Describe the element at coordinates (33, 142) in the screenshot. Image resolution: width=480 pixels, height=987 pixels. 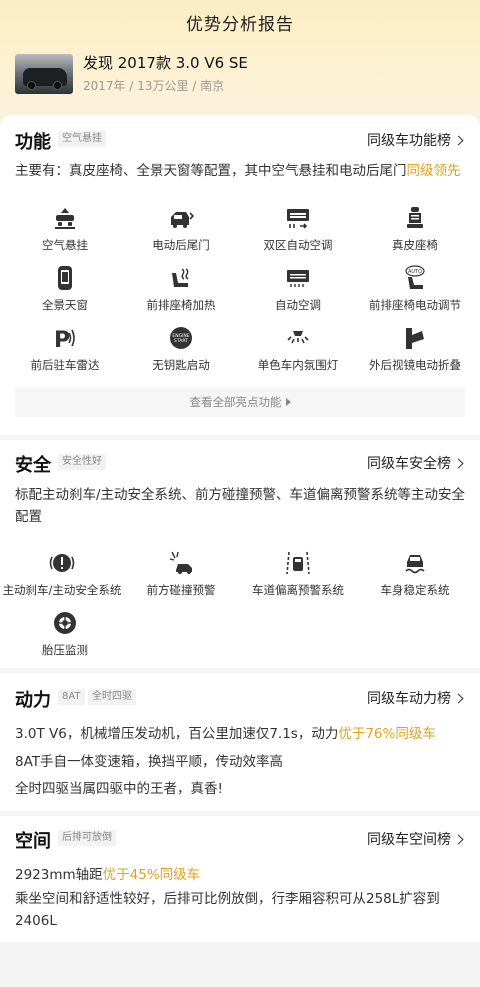
I see `function-title: 功能` at that location.